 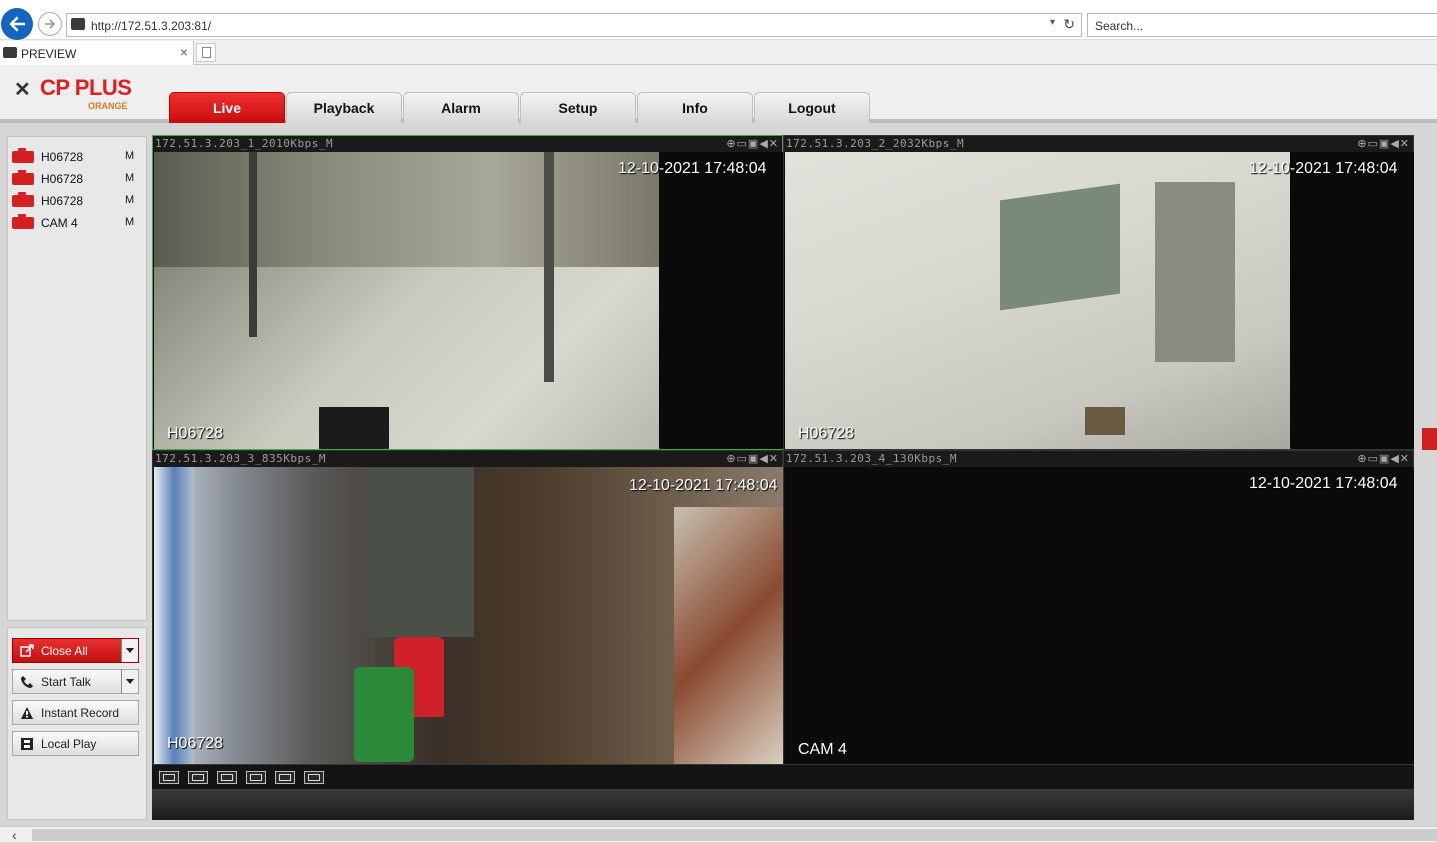 What do you see at coordinates (1069, 24) in the screenshot?
I see `refresh-icon: ↻` at bounding box center [1069, 24].